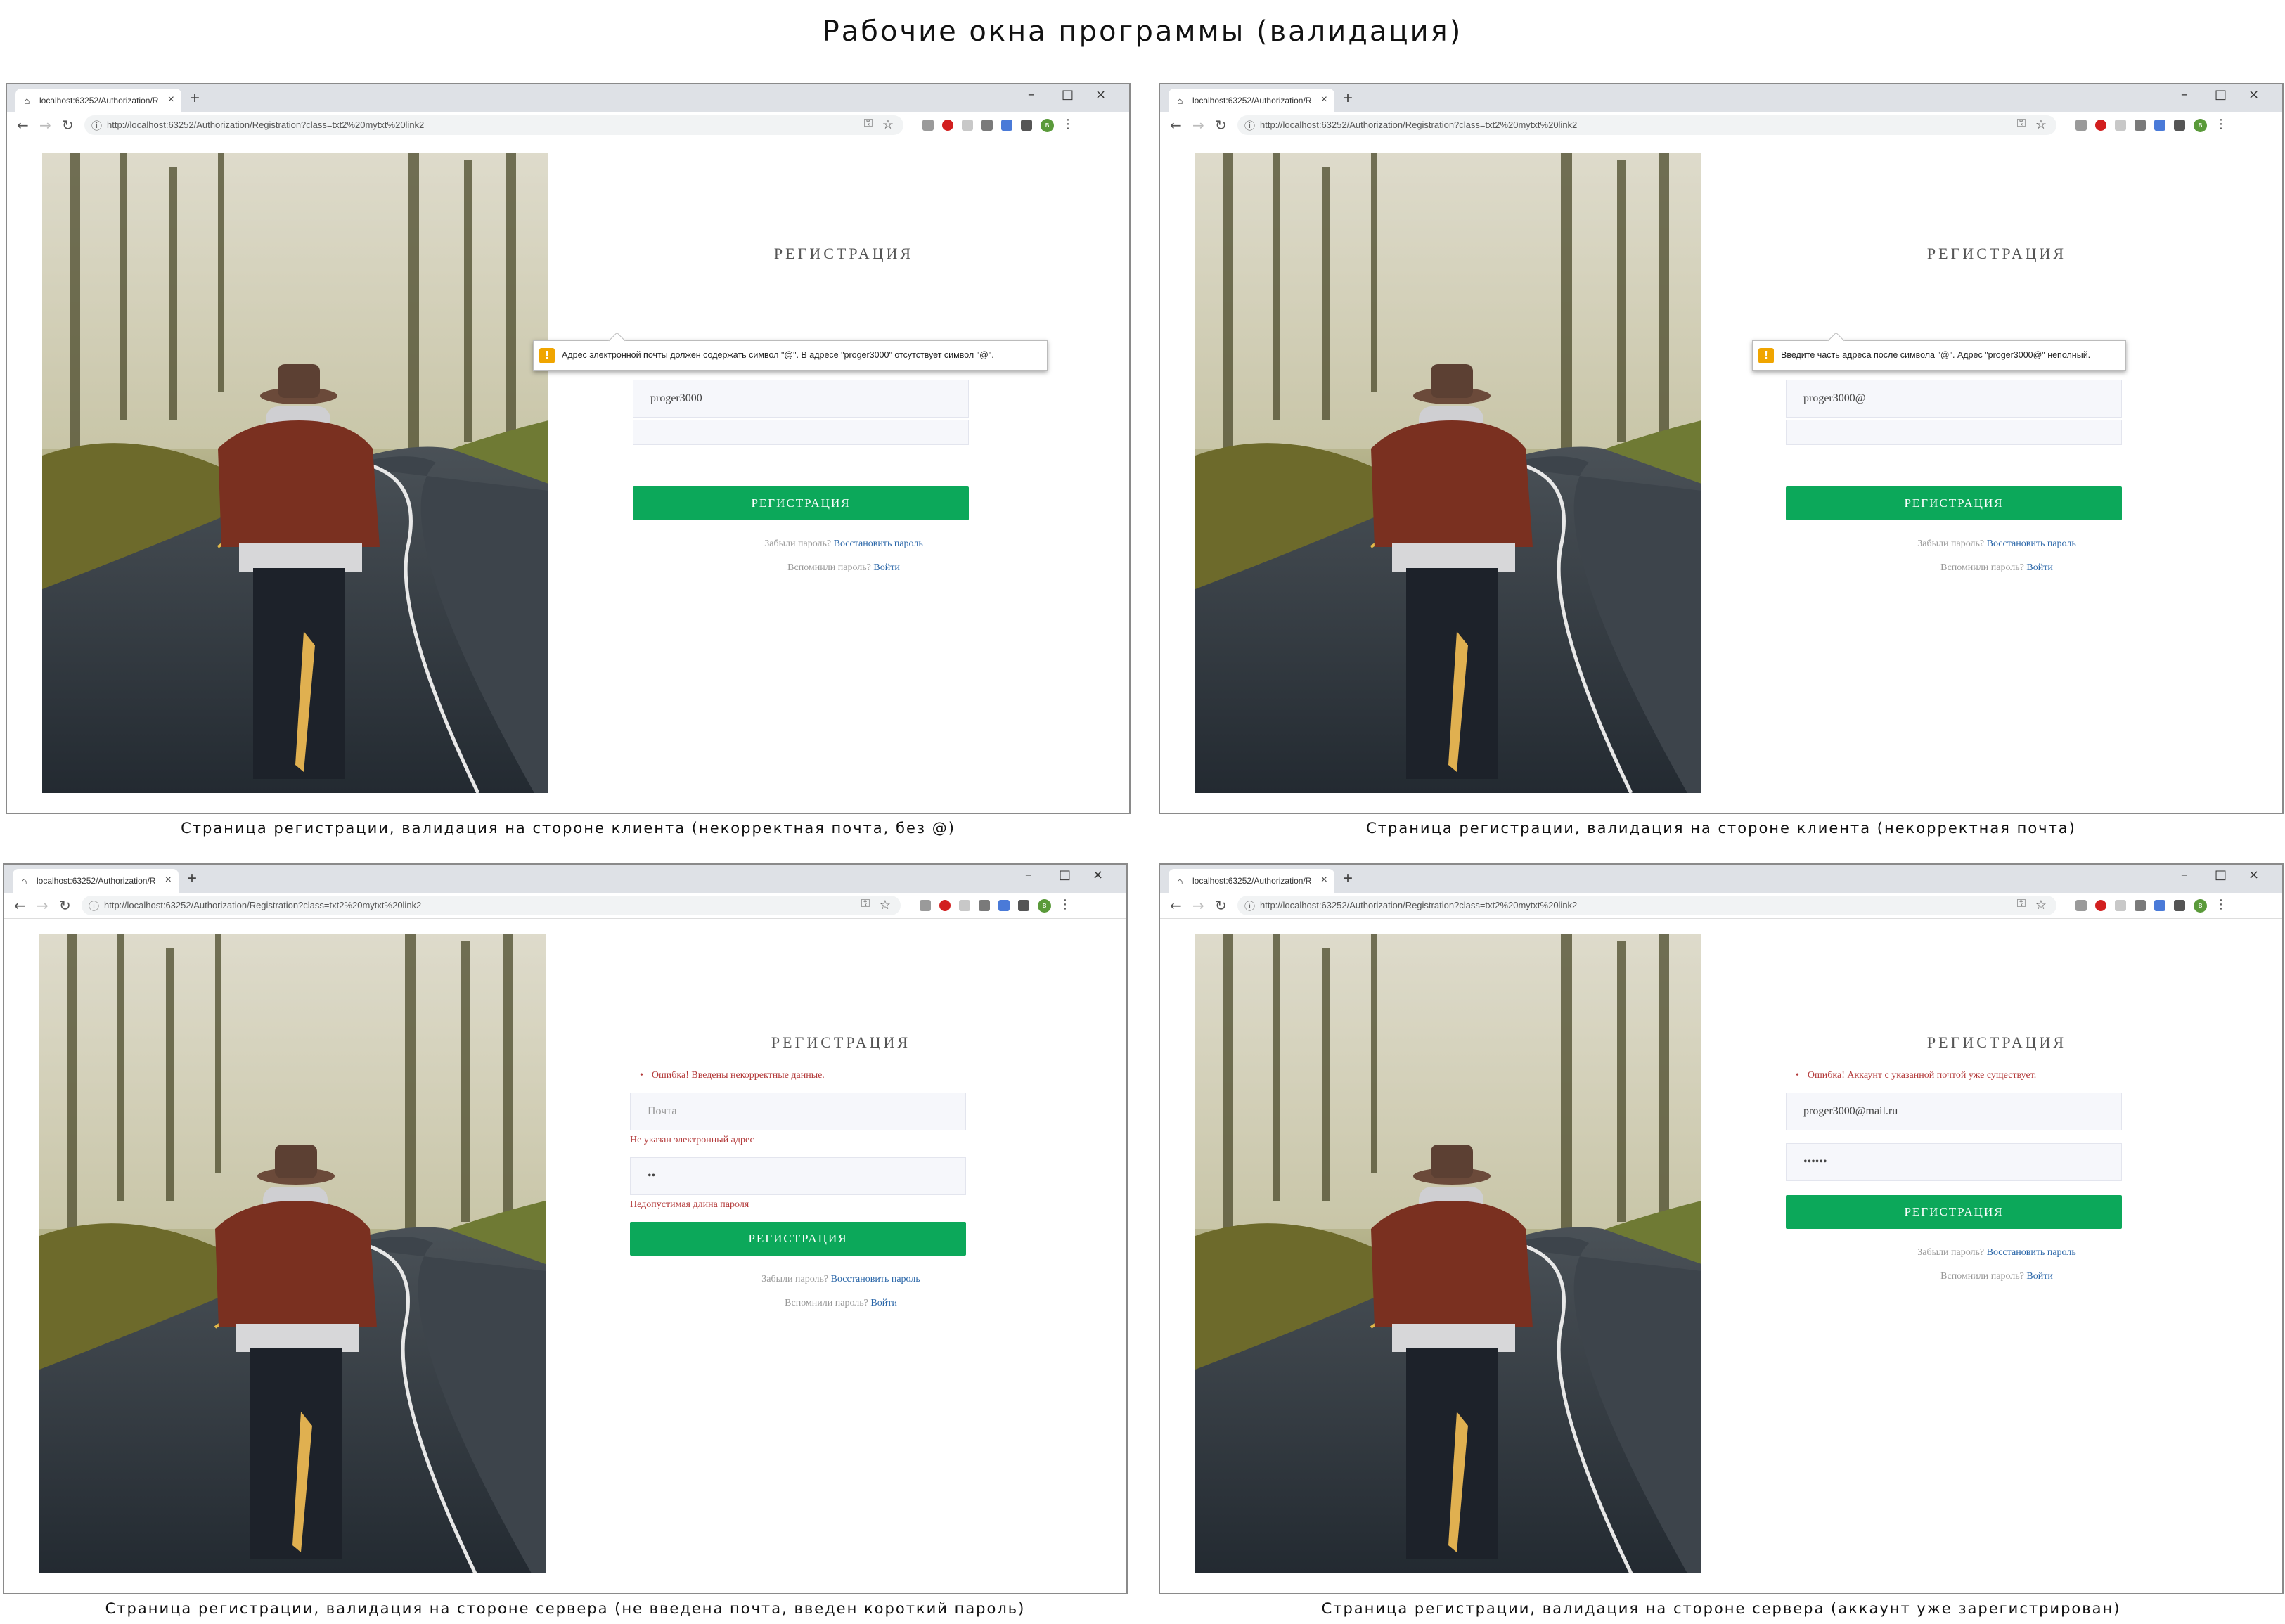  Describe the element at coordinates (1954, 399) in the screenshot. I see `email-field: proger3000@` at that location.